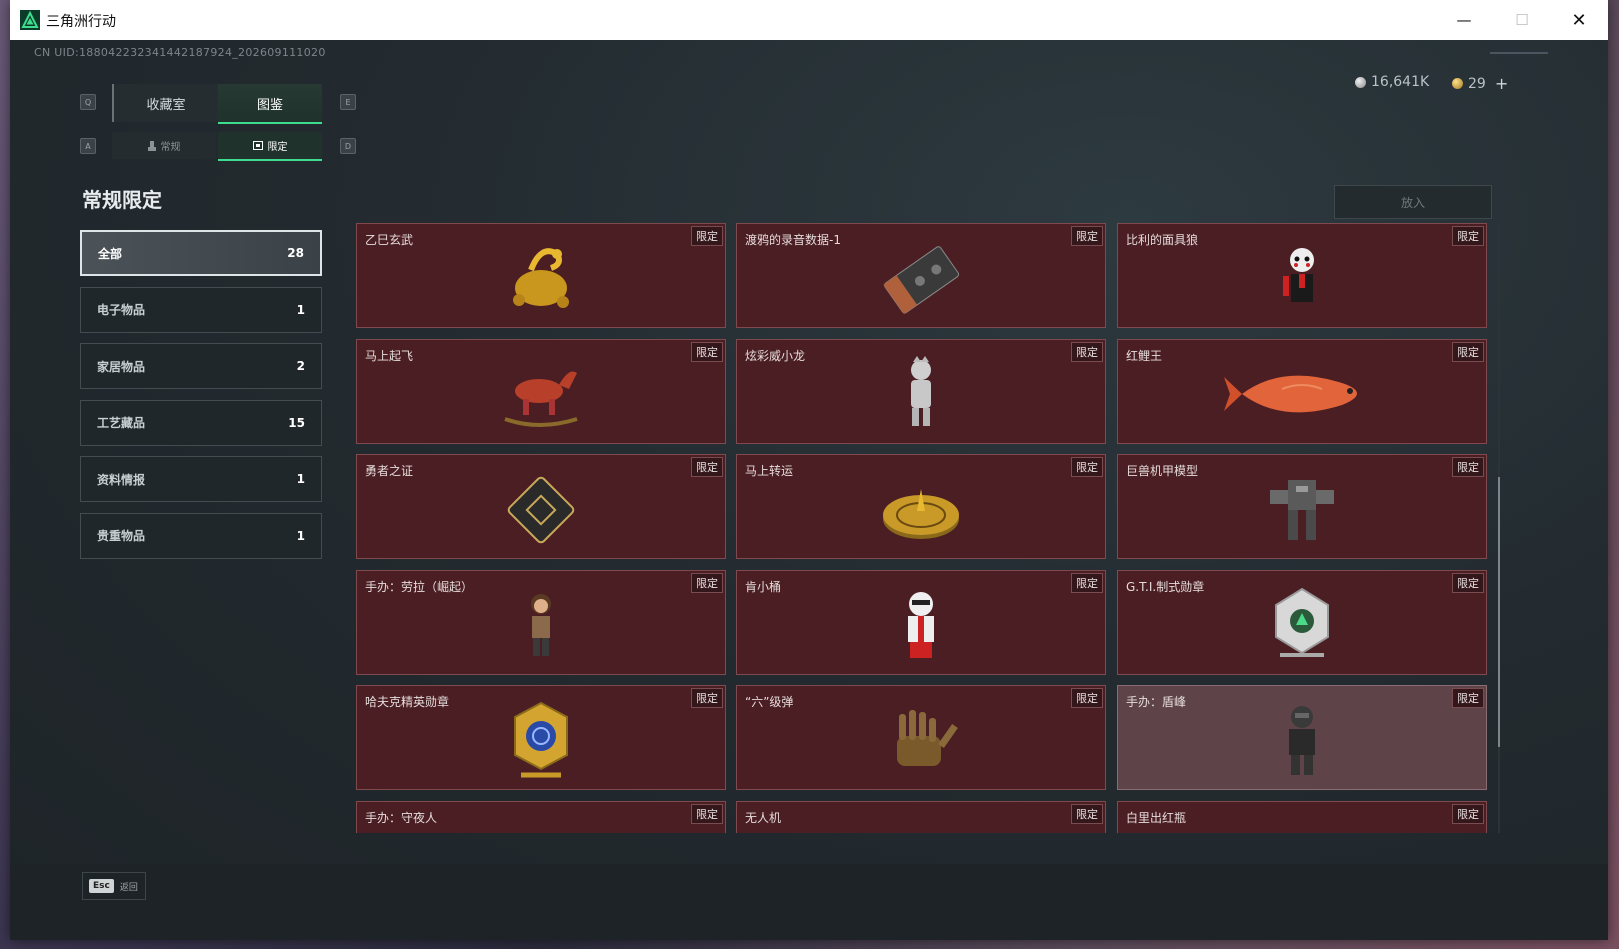 The image size is (1619, 949). I want to click on collection-card: 勇者之证 限定, so click(541, 506).